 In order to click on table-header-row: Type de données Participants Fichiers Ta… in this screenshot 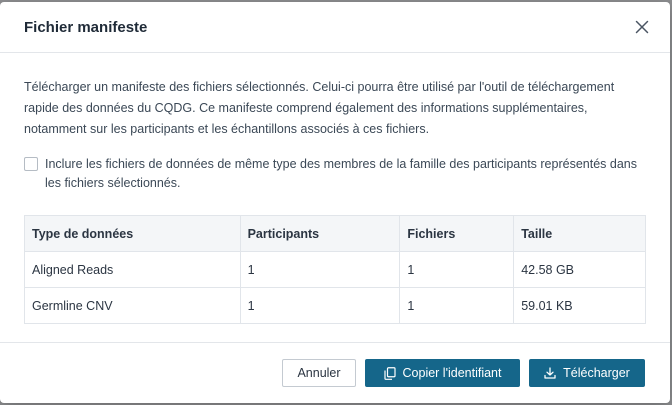, I will do `click(335, 233)`.